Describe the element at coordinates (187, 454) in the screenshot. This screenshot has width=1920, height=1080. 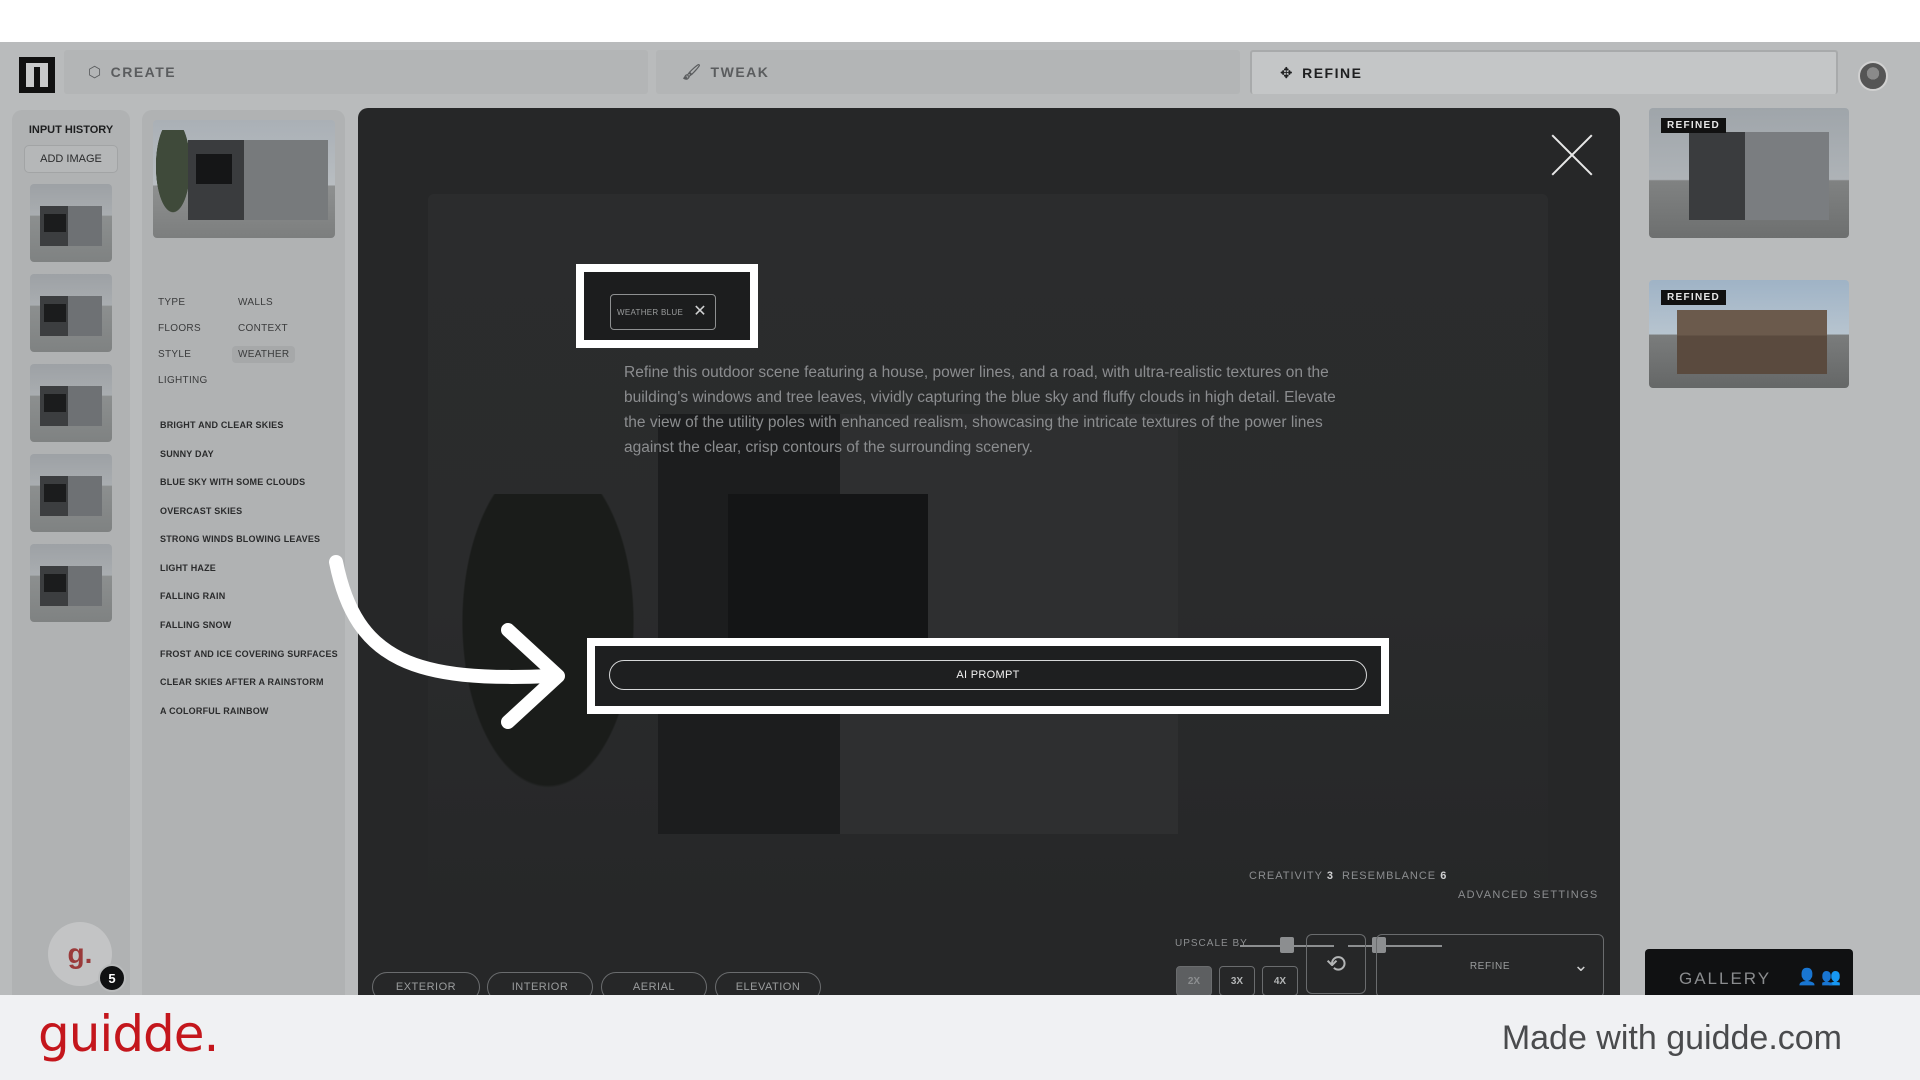
I see `weather-option: SUNNY DAY` at that location.